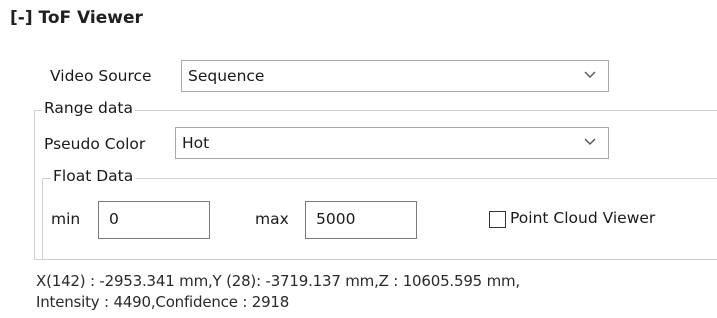 The width and height of the screenshot is (717, 318). Describe the element at coordinates (497, 219) in the screenshot. I see `point-cloud-checkbox` at that location.